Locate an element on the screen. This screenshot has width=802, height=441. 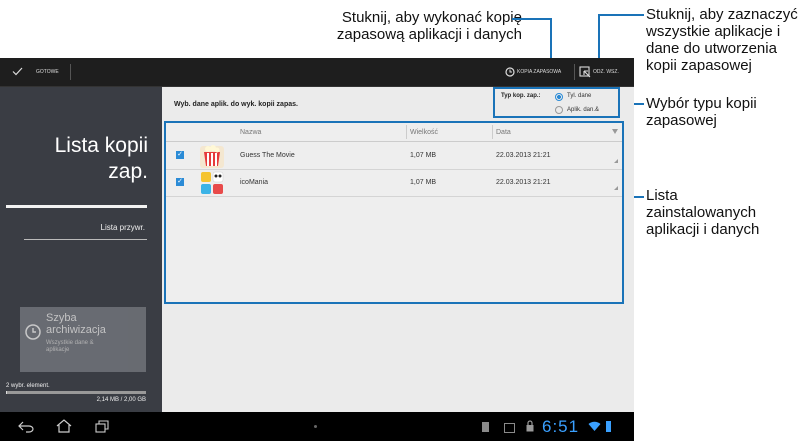
app-name: Guess The Movie is located at coordinates (267, 155).